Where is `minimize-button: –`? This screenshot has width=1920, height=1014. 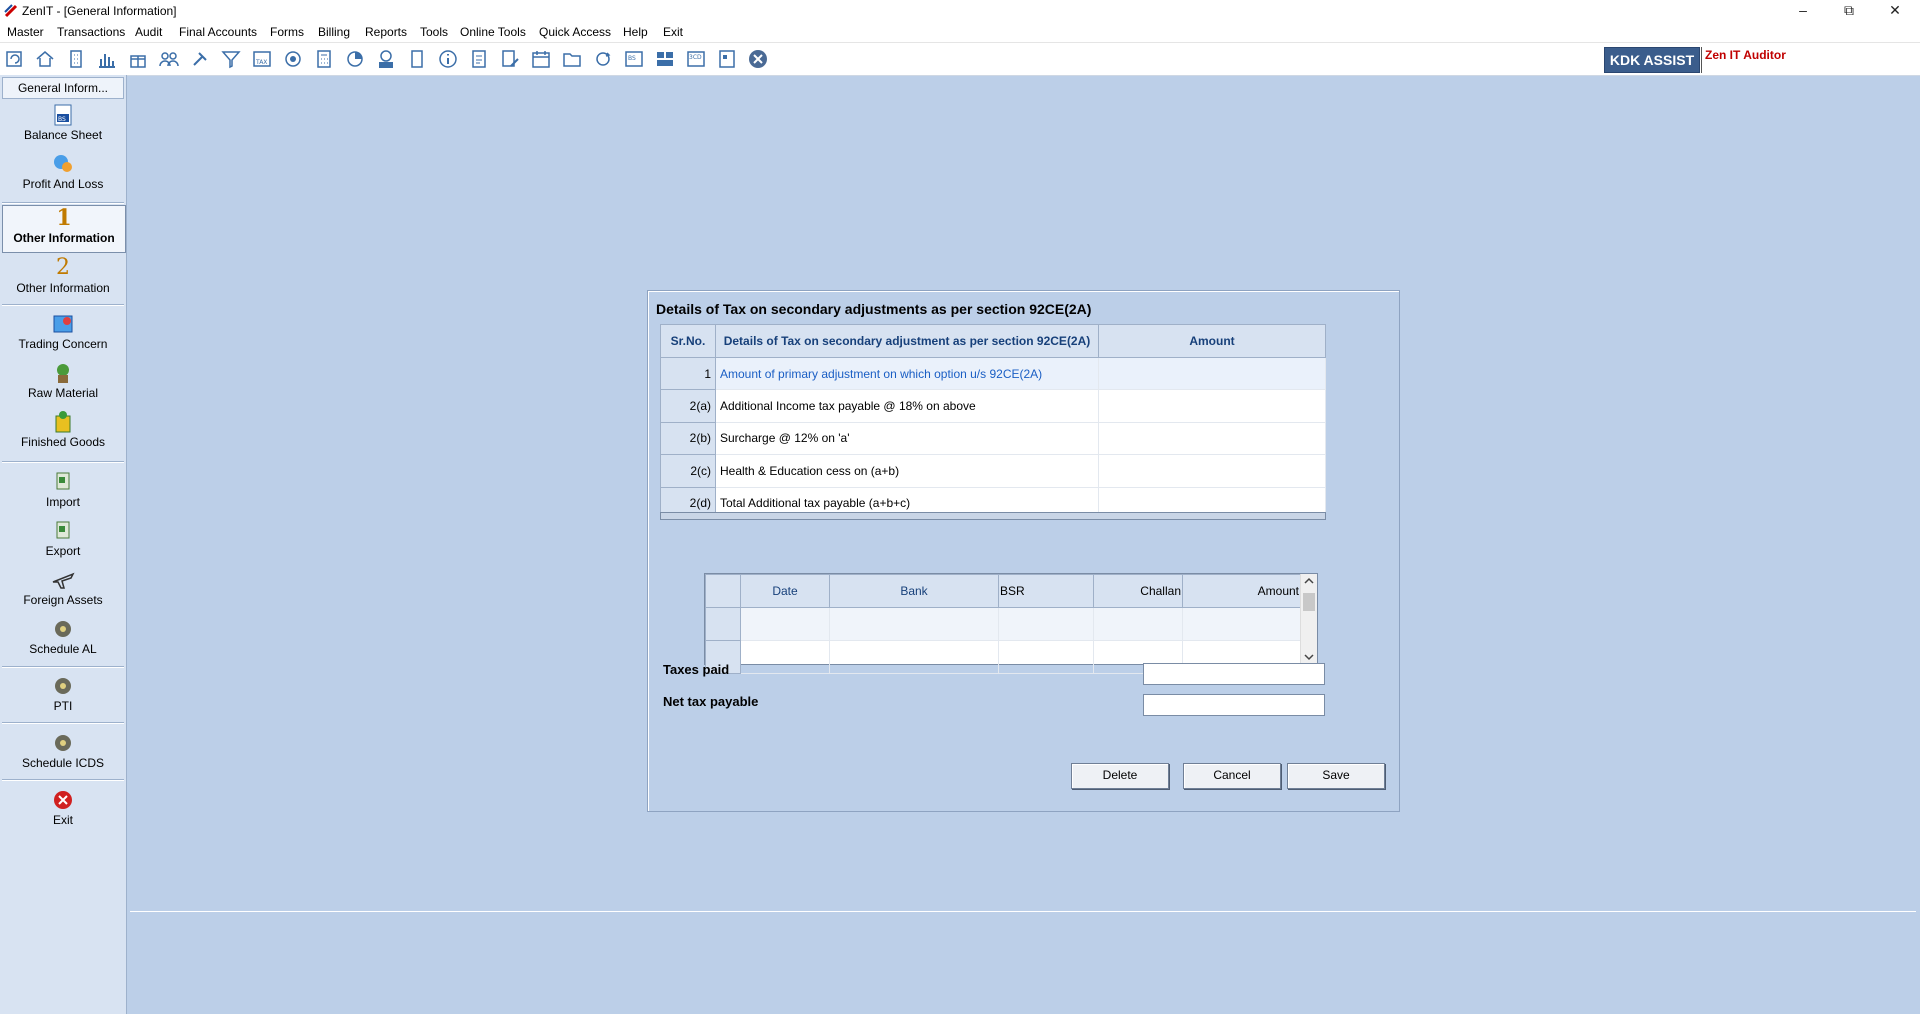 minimize-button: – is located at coordinates (1803, 11).